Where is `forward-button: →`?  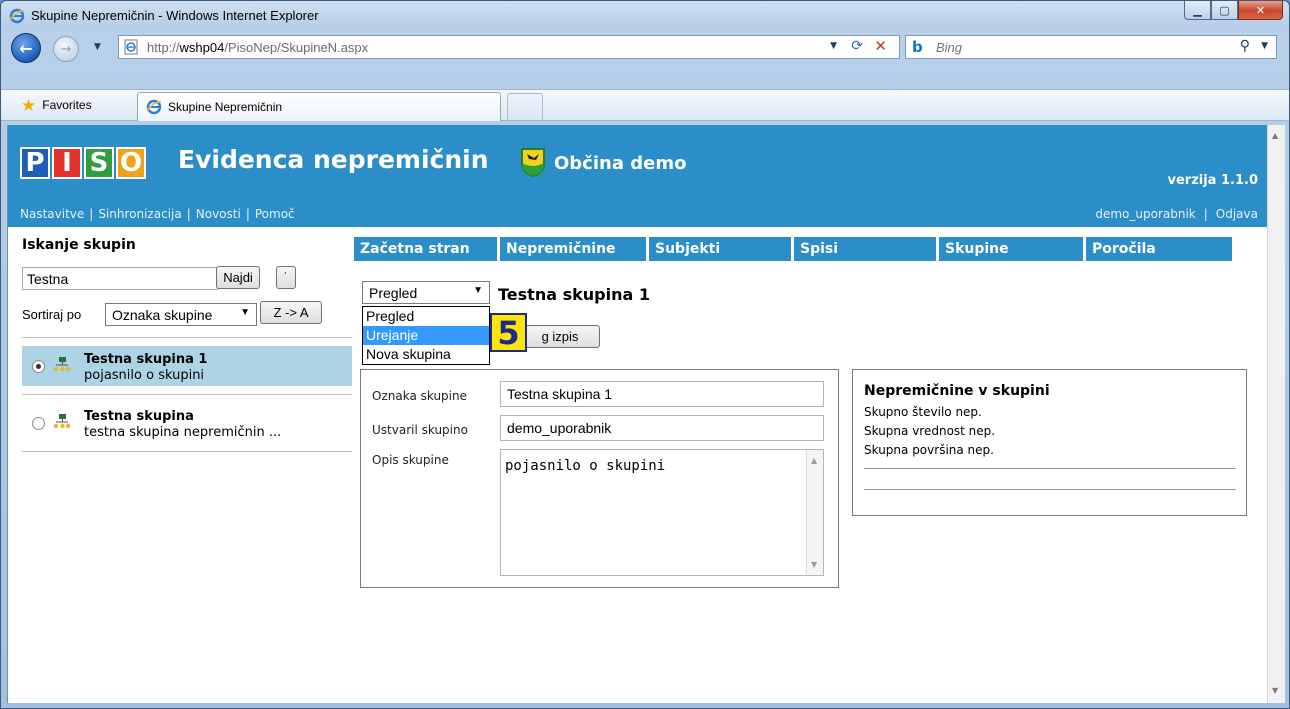
forward-button: → is located at coordinates (66, 49).